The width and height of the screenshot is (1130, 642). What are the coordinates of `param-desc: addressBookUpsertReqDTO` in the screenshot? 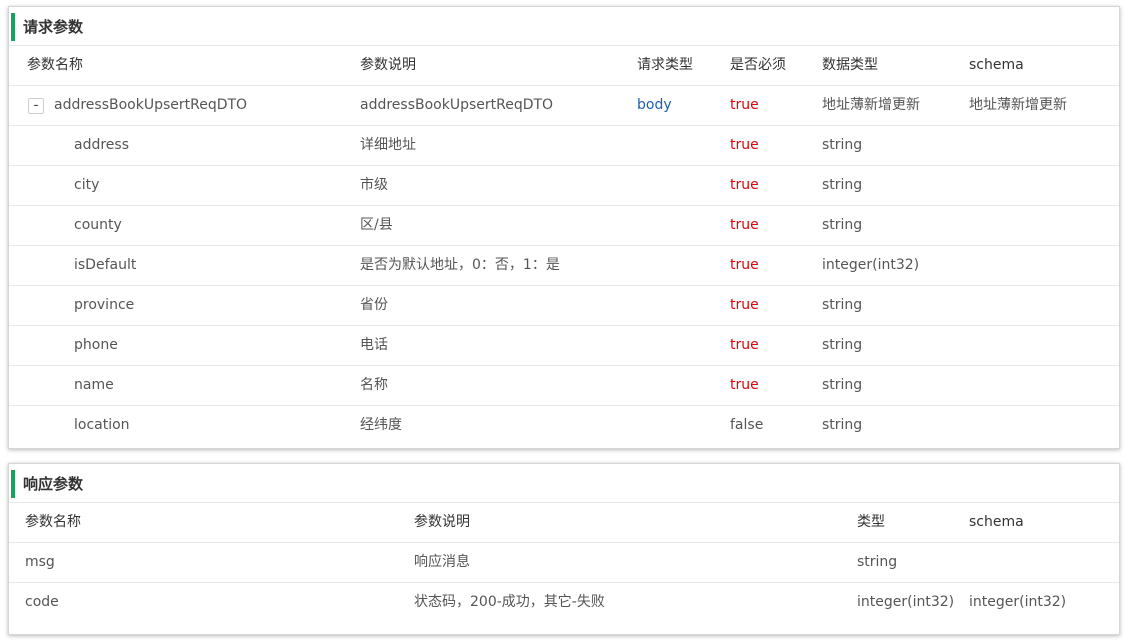 It's located at (457, 105).